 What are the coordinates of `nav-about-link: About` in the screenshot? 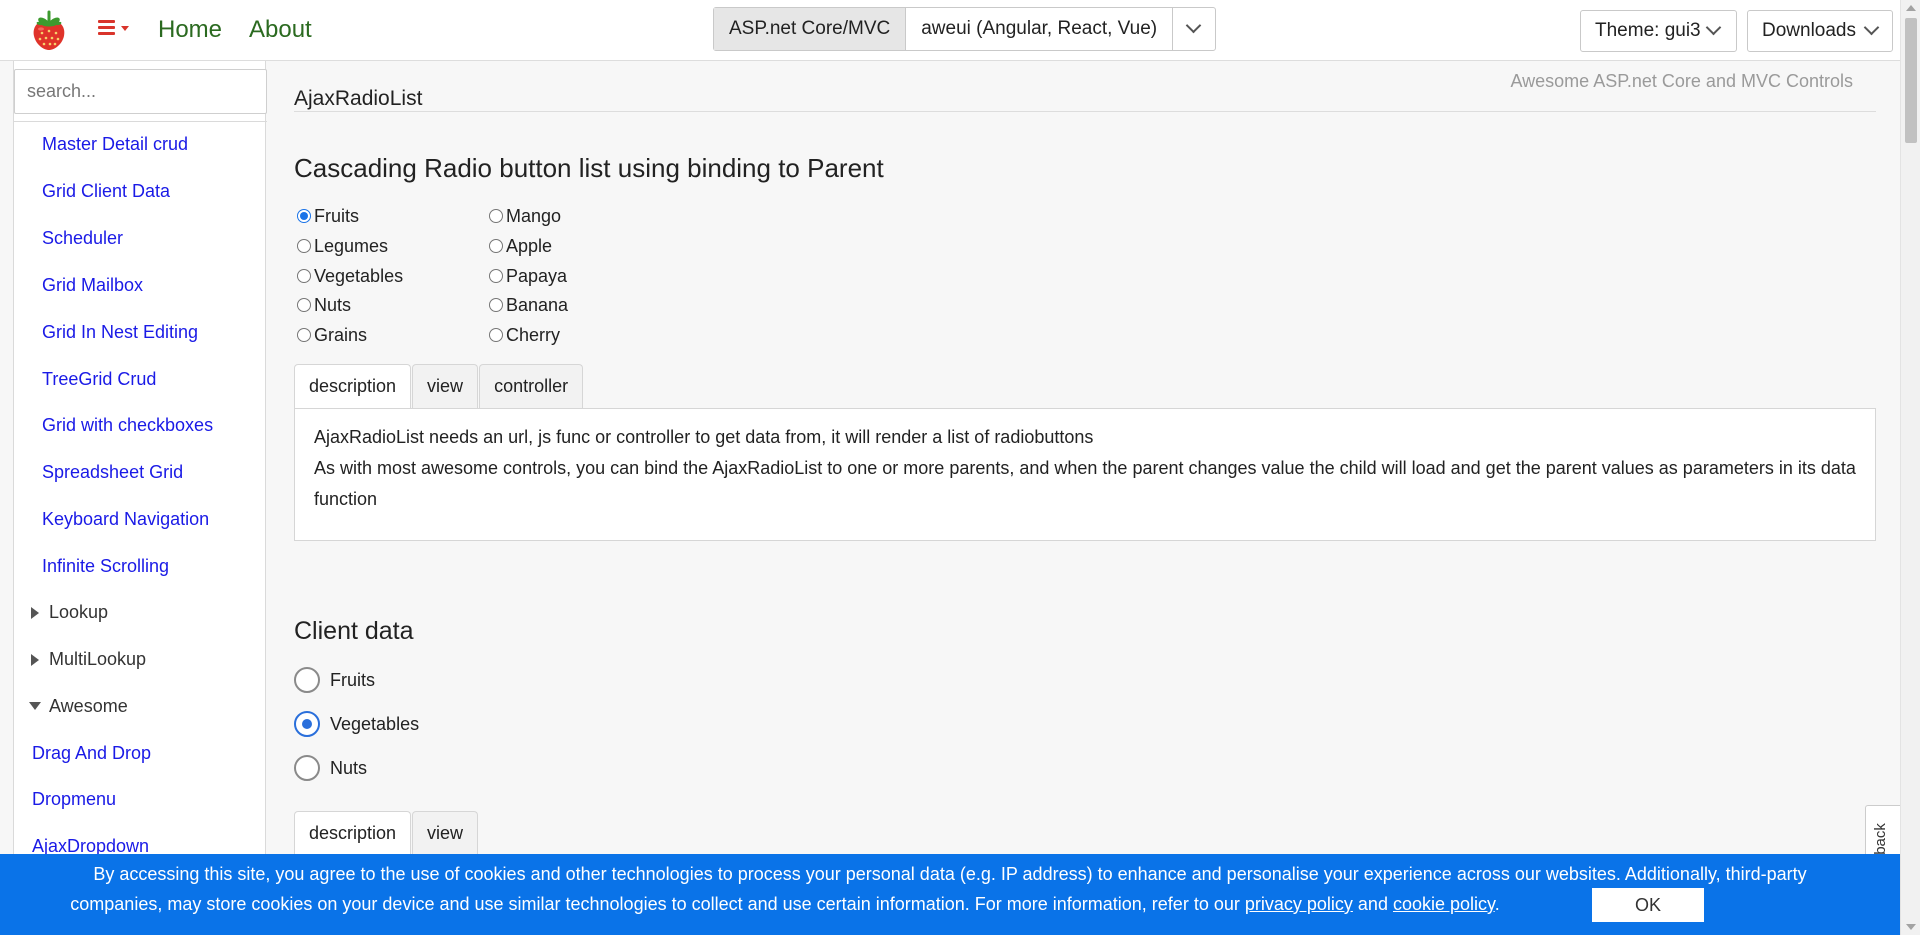 It's located at (280, 30).